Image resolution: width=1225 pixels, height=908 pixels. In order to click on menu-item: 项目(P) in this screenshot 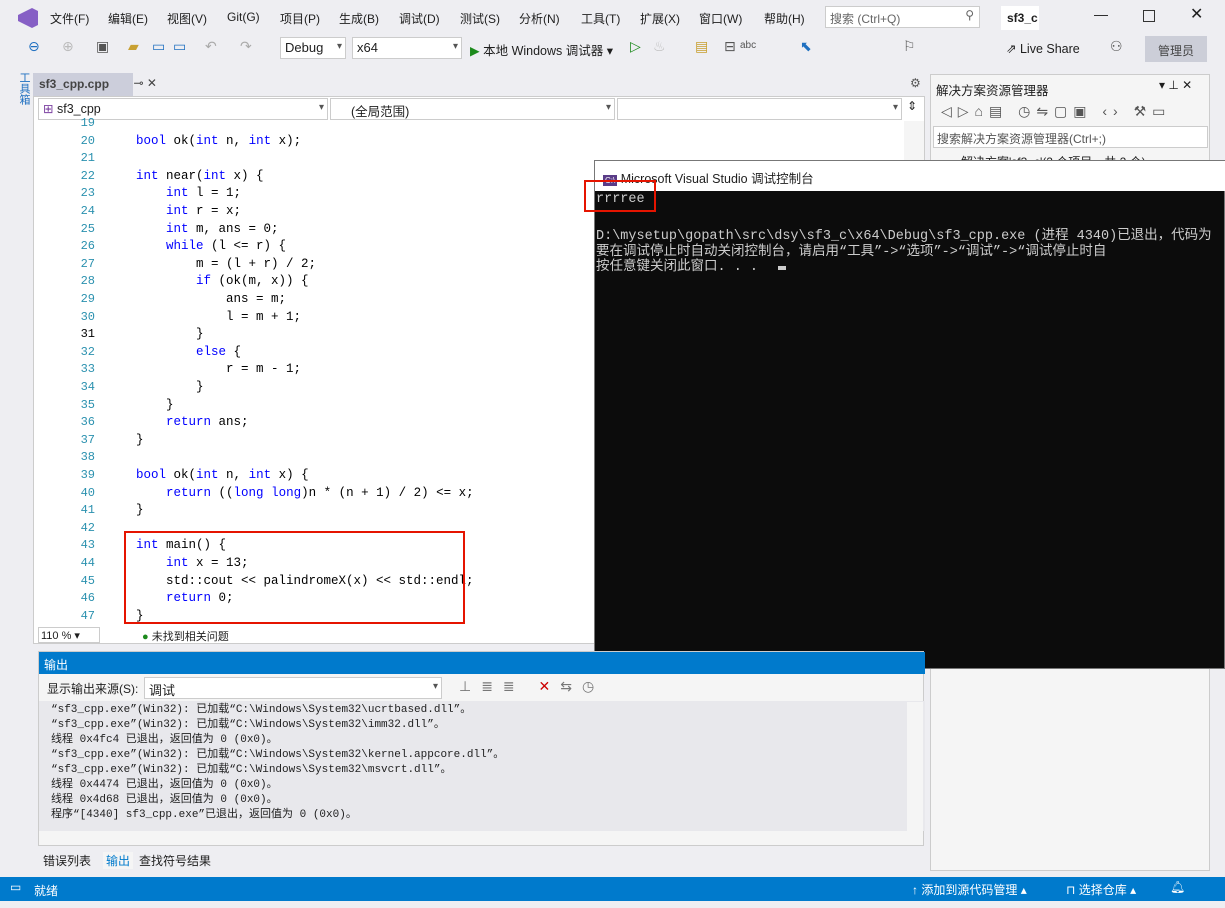, I will do `click(300, 18)`.